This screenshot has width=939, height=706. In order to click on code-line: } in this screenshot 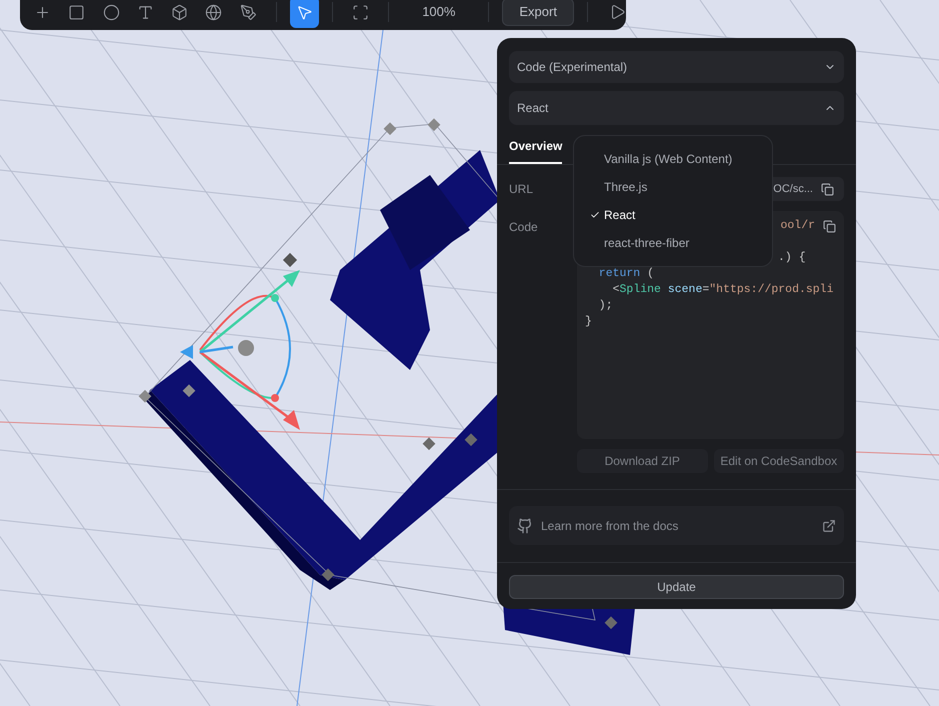, I will do `click(588, 322)`.